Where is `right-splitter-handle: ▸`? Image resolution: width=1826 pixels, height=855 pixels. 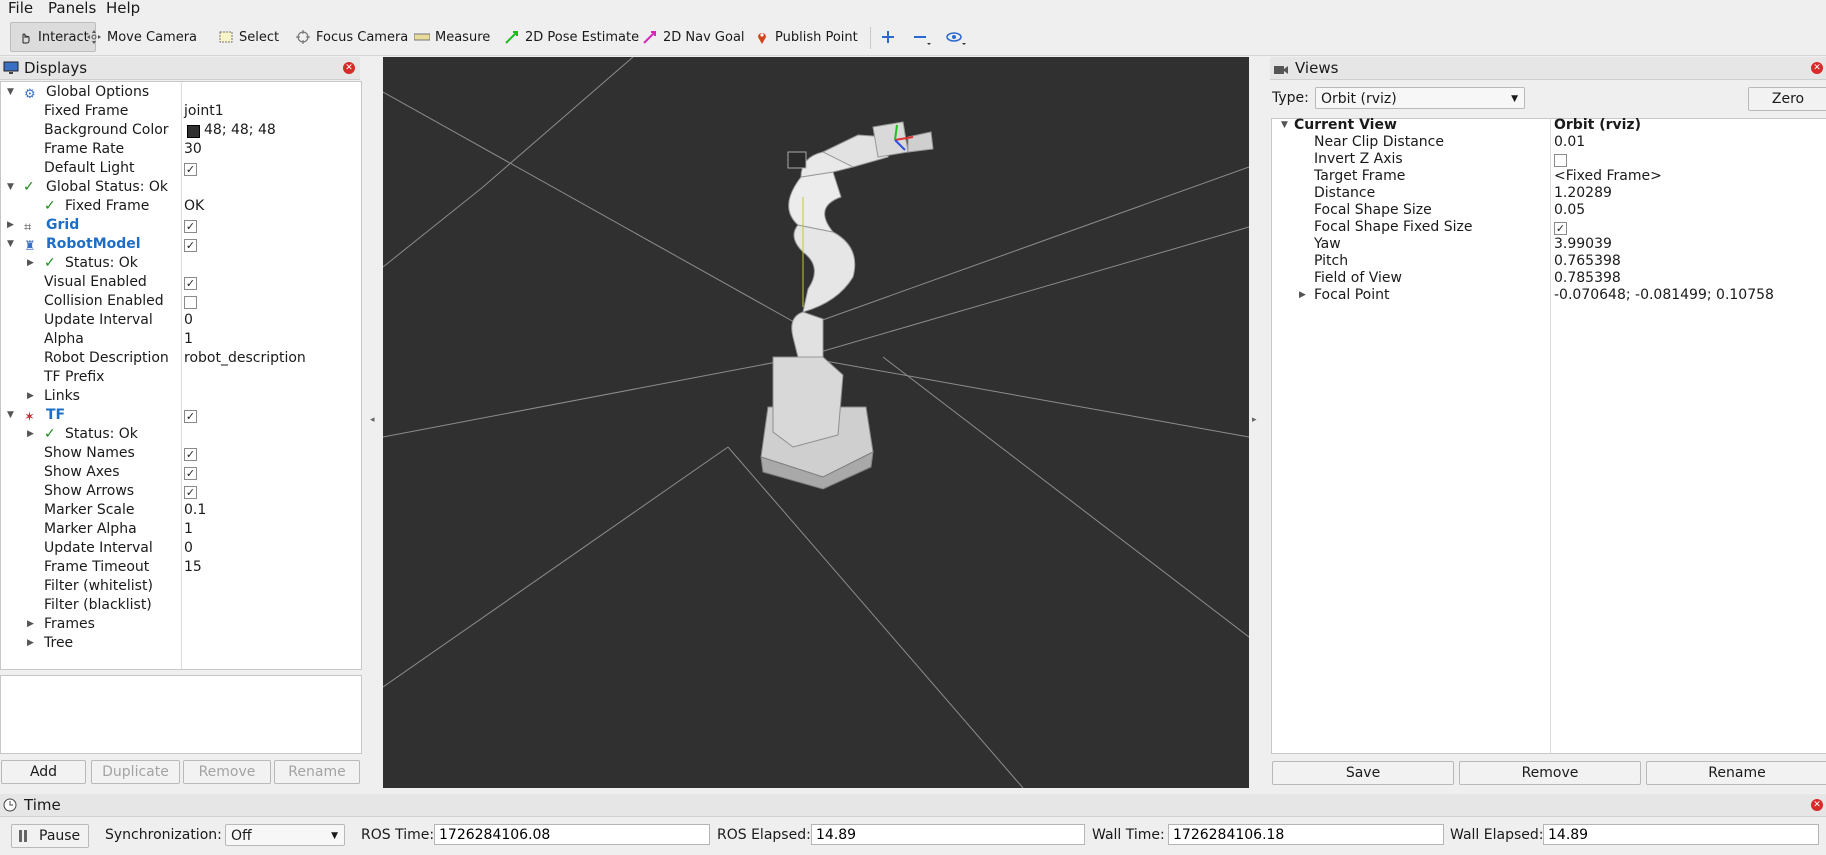 right-splitter-handle: ▸ is located at coordinates (1254, 420).